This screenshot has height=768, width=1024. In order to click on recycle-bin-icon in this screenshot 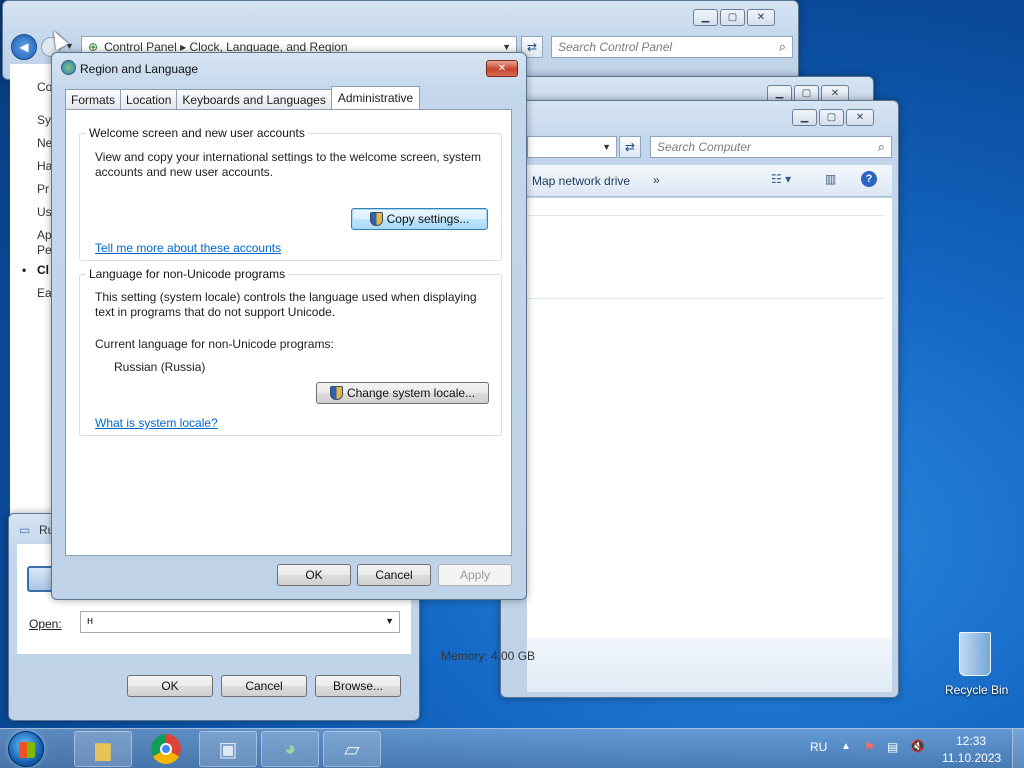, I will do `click(975, 654)`.